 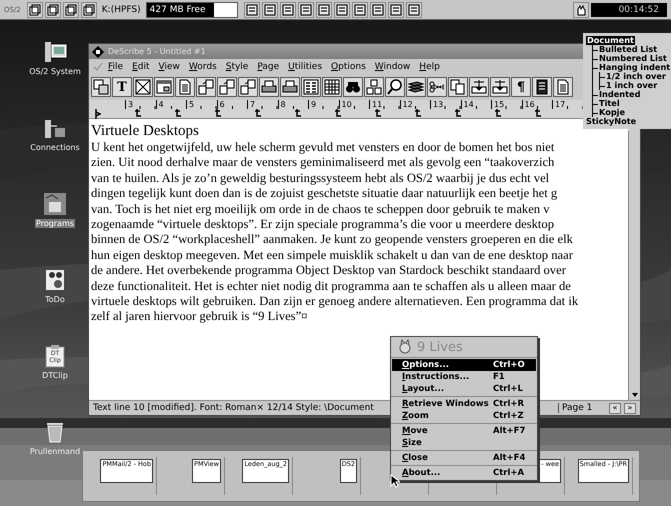 What do you see at coordinates (506, 104) in the screenshot?
I see `ruler-number: 15` at bounding box center [506, 104].